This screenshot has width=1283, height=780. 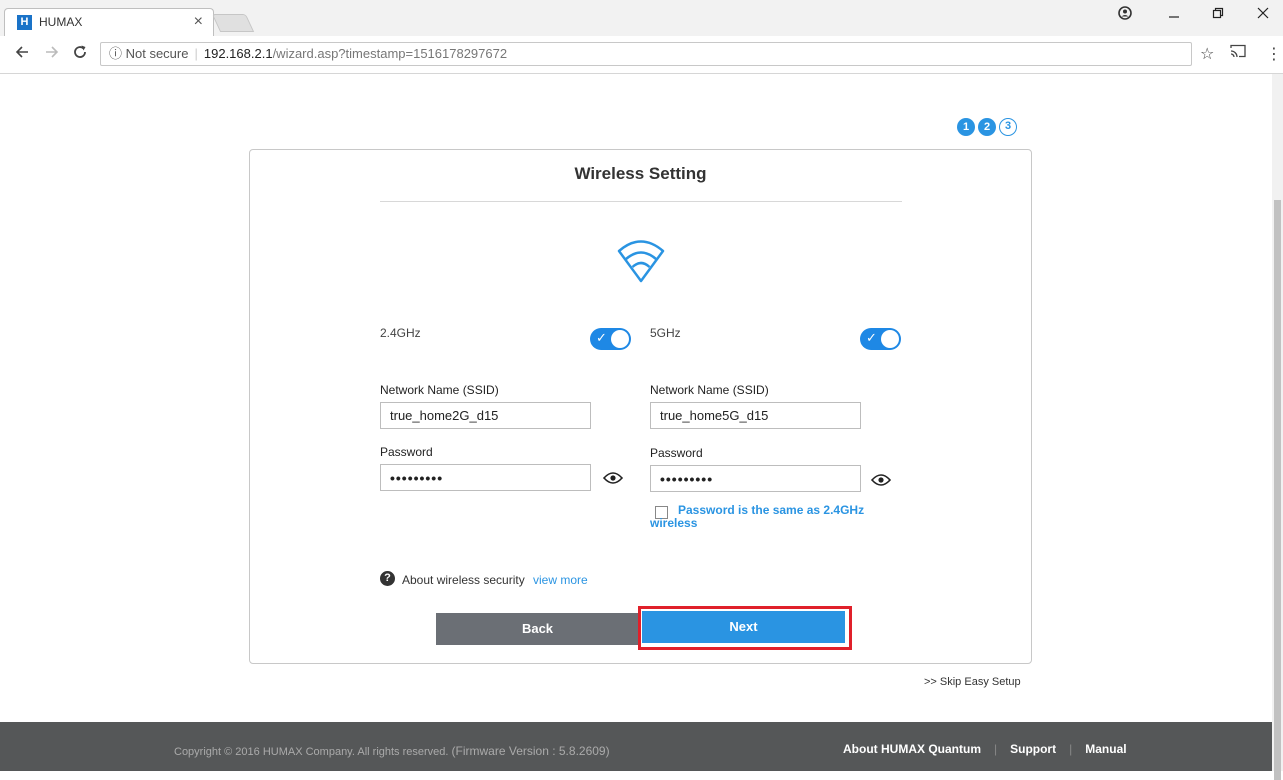 I want to click on page-scrollbar, so click(x=1277, y=427).